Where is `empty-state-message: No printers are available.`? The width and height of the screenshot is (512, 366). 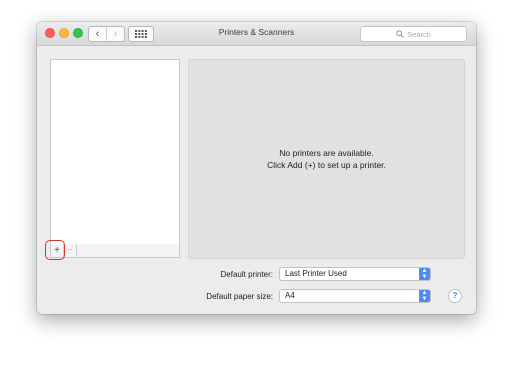 empty-state-message: No printers are available. is located at coordinates (326, 153).